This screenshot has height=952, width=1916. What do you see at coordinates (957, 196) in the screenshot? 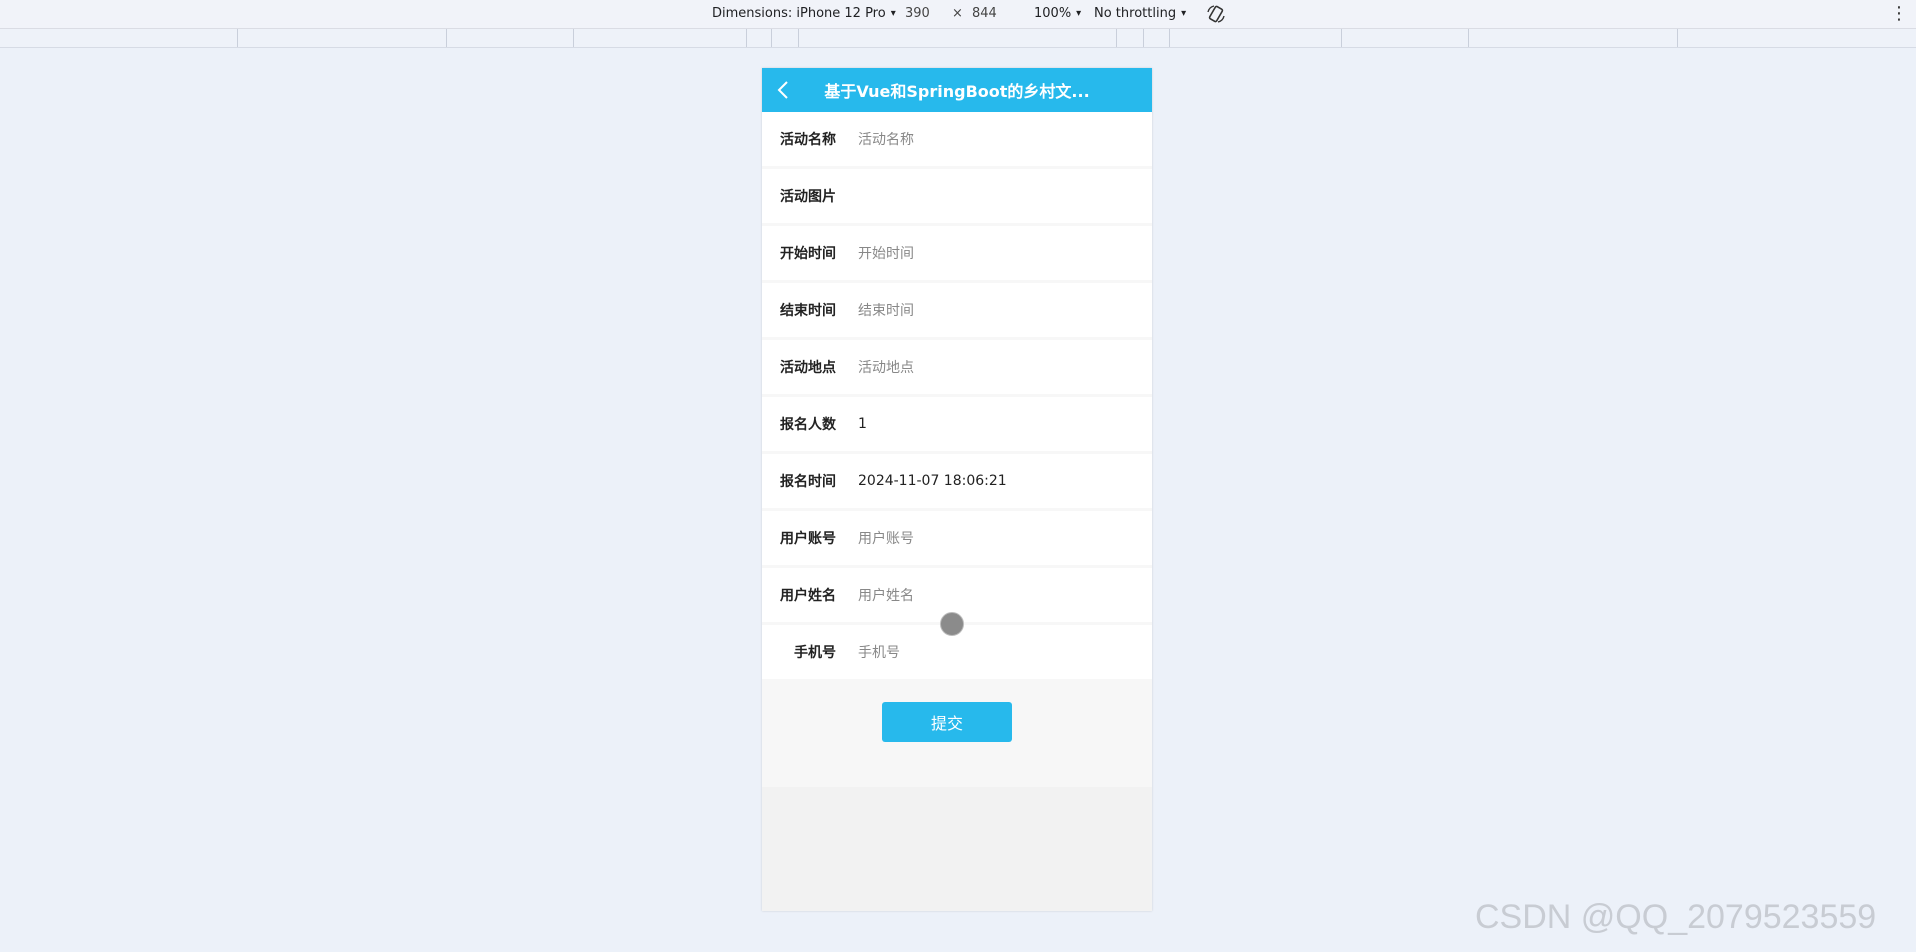
I see `form-row-activity-image: 活动图片` at bounding box center [957, 196].